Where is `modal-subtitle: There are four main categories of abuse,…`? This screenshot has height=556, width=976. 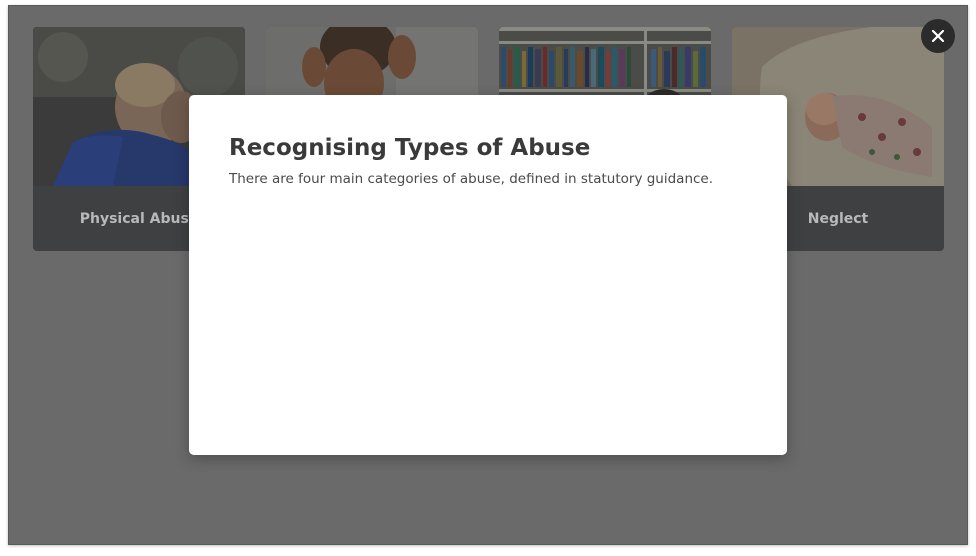
modal-subtitle: There are four main categories of abuse,… is located at coordinates (471, 179).